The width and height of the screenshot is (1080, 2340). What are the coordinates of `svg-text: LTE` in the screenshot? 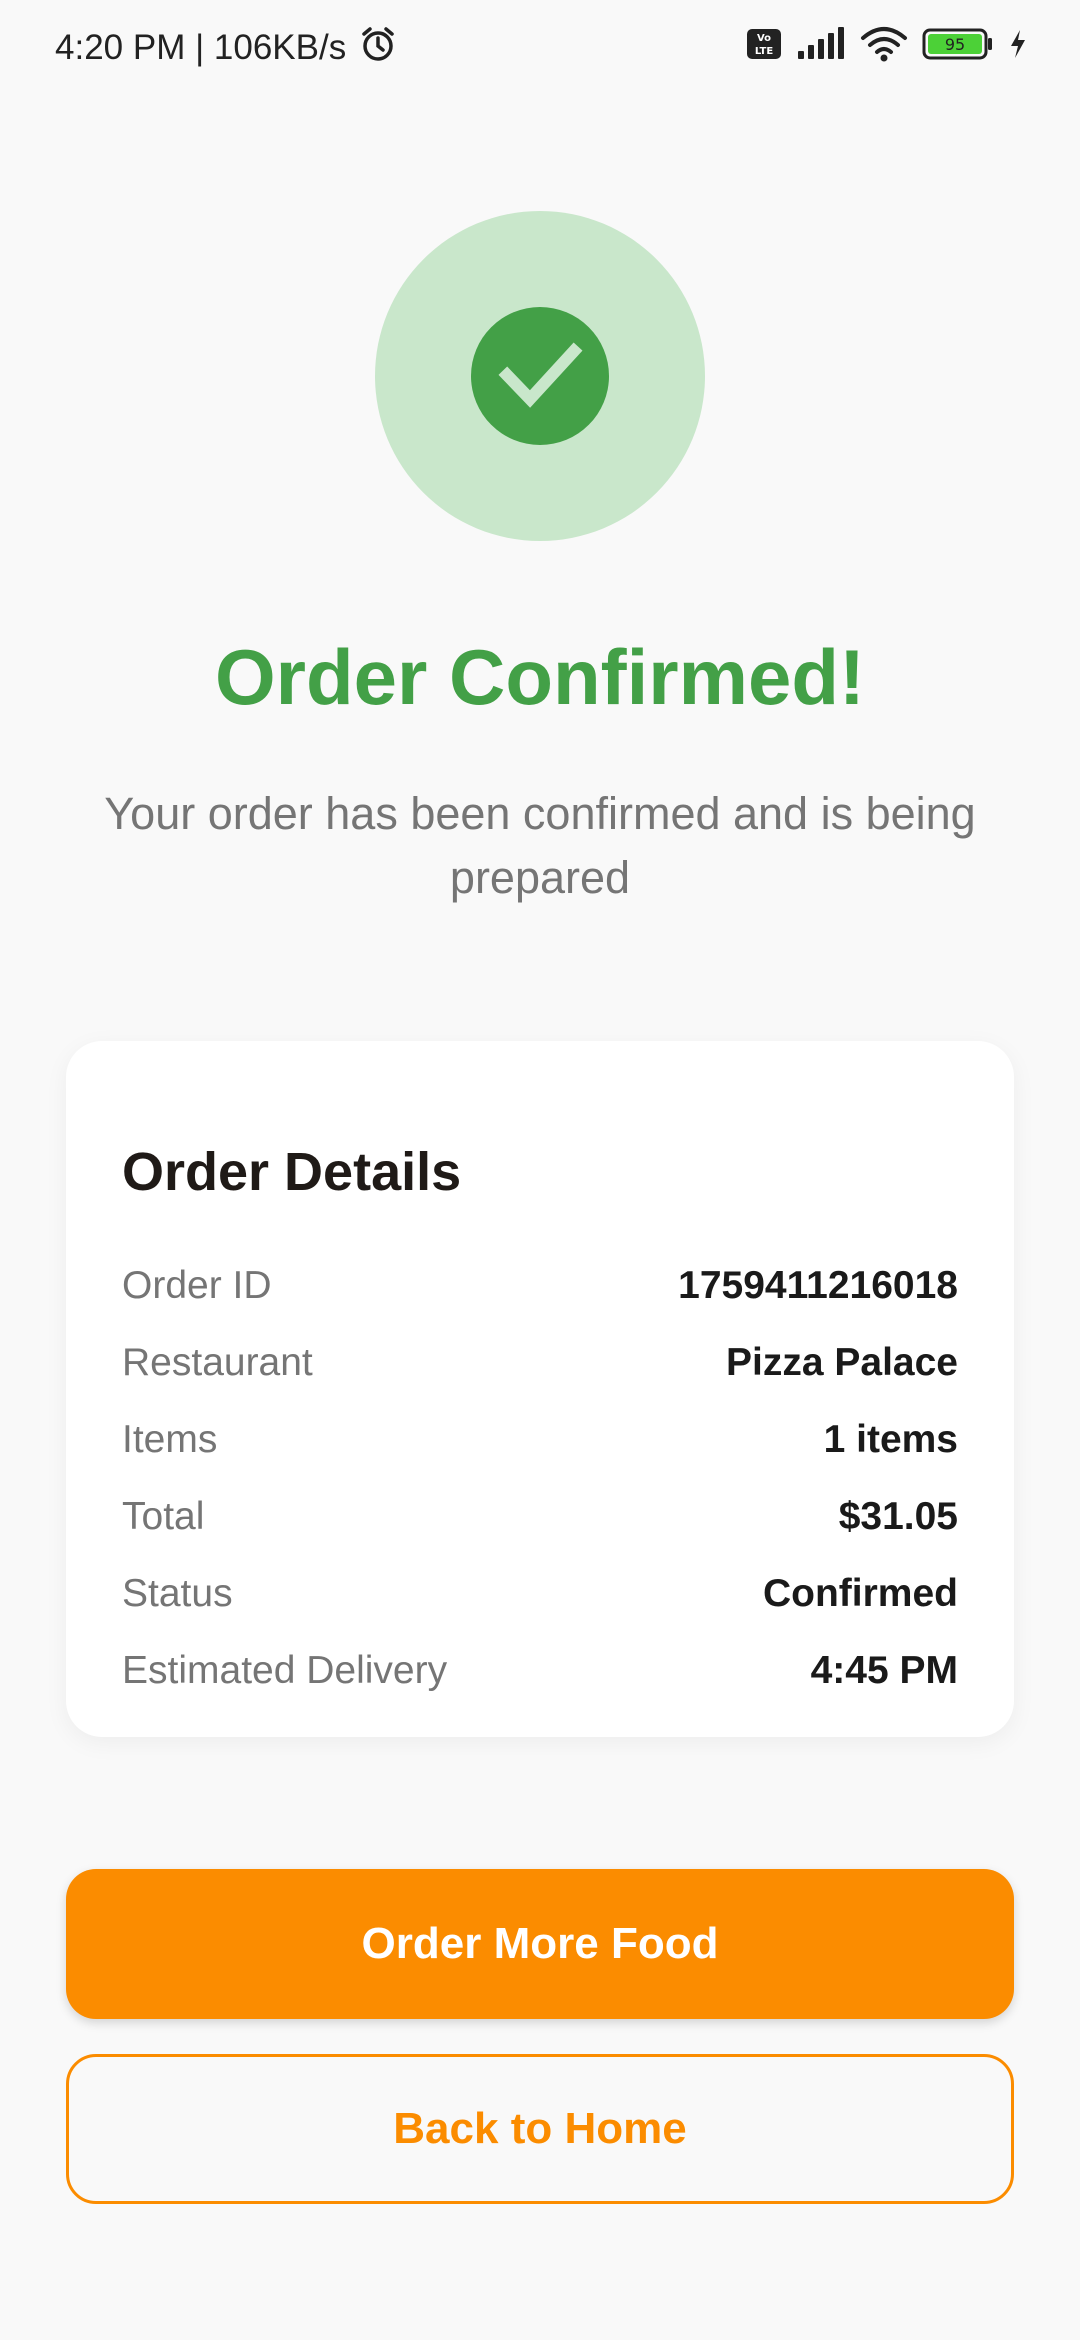 It's located at (764, 51).